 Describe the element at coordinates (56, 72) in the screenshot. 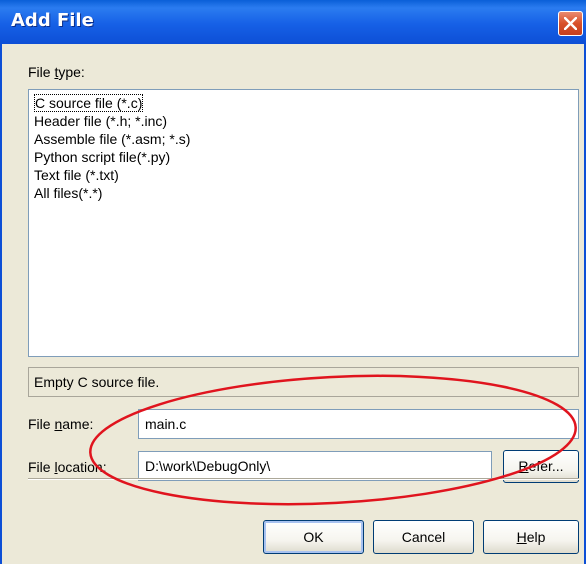

I see `file-type-label: File type:` at that location.